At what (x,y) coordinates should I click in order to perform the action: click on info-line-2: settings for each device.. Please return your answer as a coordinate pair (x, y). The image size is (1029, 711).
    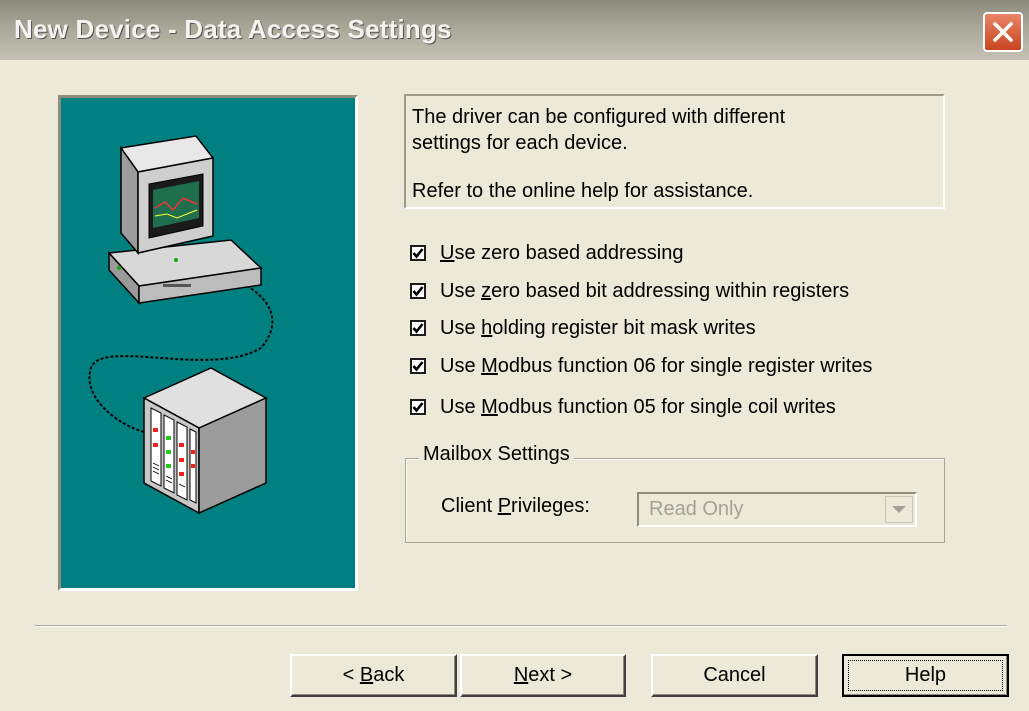
    Looking at the image, I should click on (520, 143).